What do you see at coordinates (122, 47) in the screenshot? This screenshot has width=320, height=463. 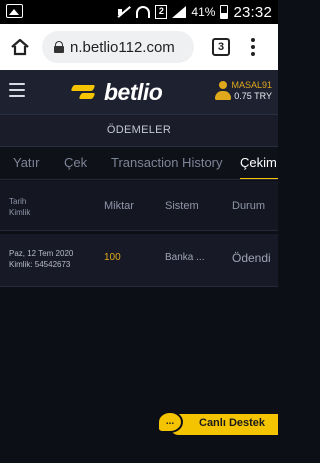 I see `url-text: n.betlio112.com` at bounding box center [122, 47].